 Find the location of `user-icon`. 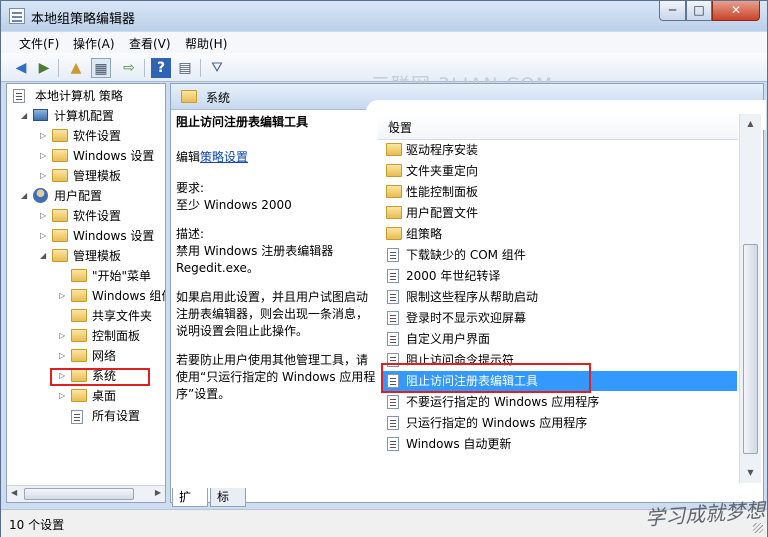

user-icon is located at coordinates (40, 195).